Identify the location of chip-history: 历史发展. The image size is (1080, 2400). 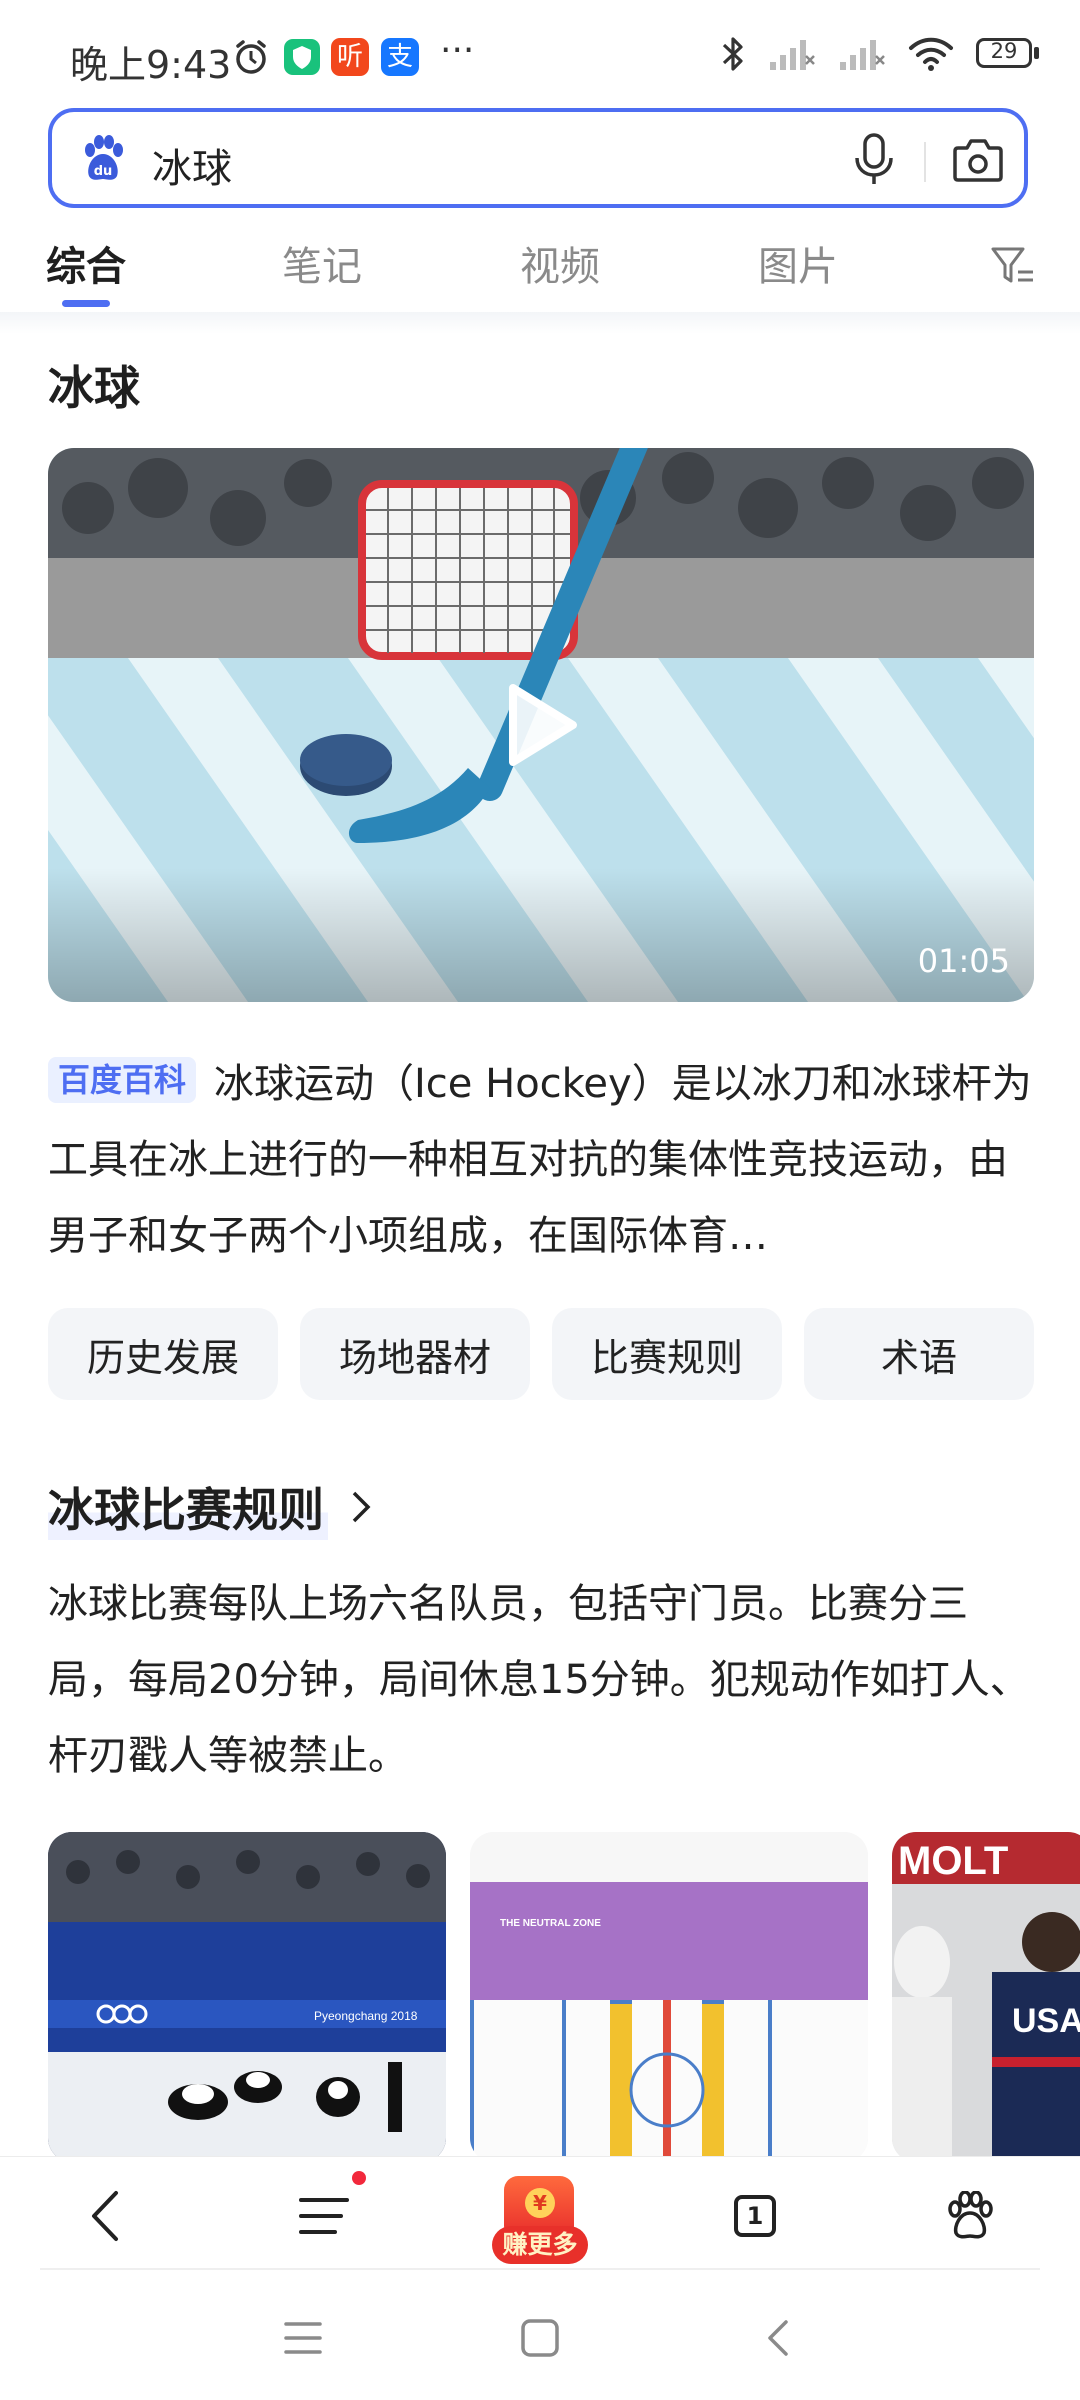
(163, 1354).